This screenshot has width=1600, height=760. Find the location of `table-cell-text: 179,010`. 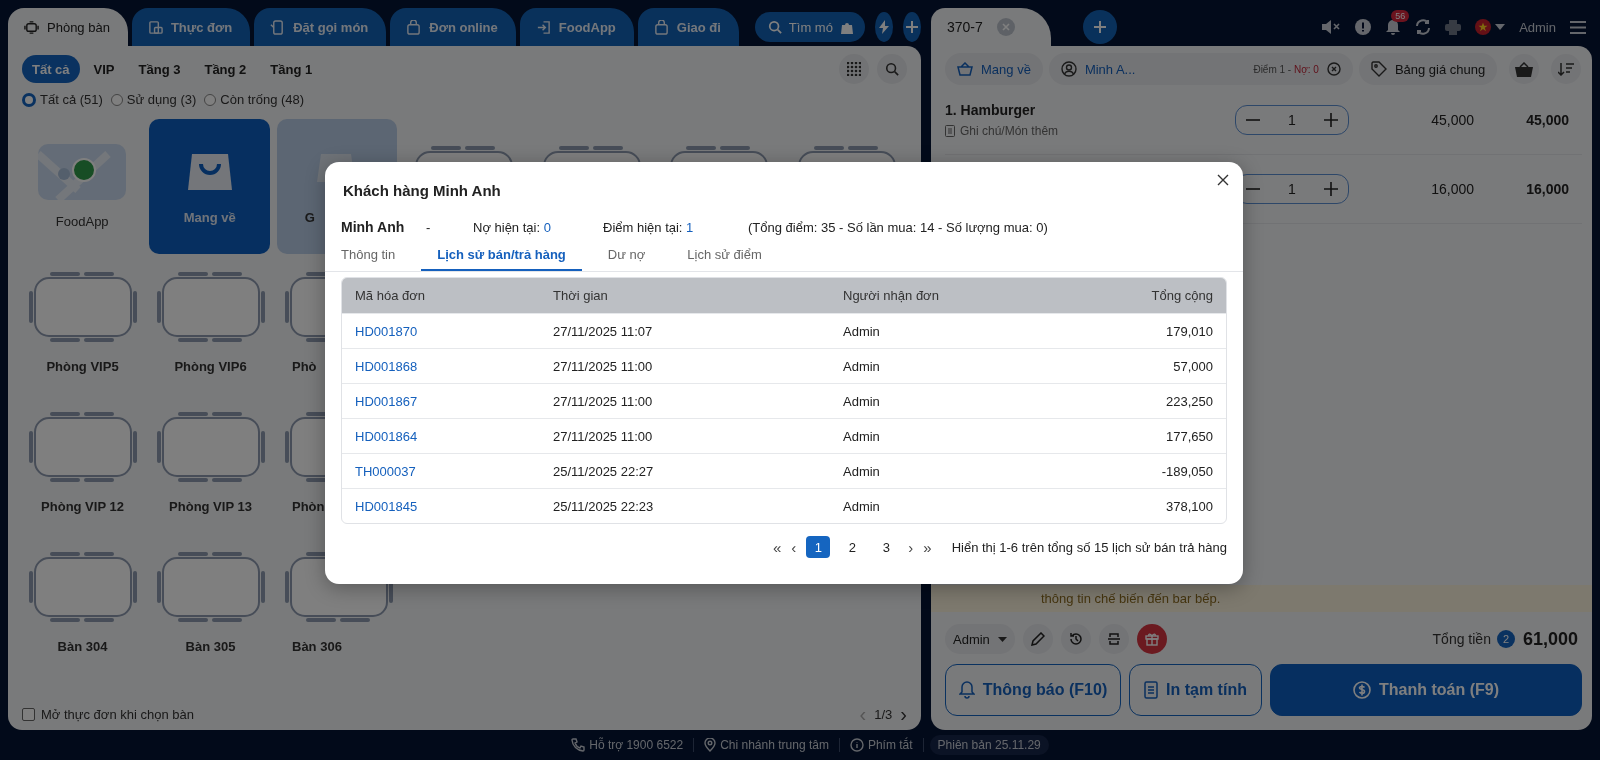

table-cell-text: 179,010 is located at coordinates (1189, 331).